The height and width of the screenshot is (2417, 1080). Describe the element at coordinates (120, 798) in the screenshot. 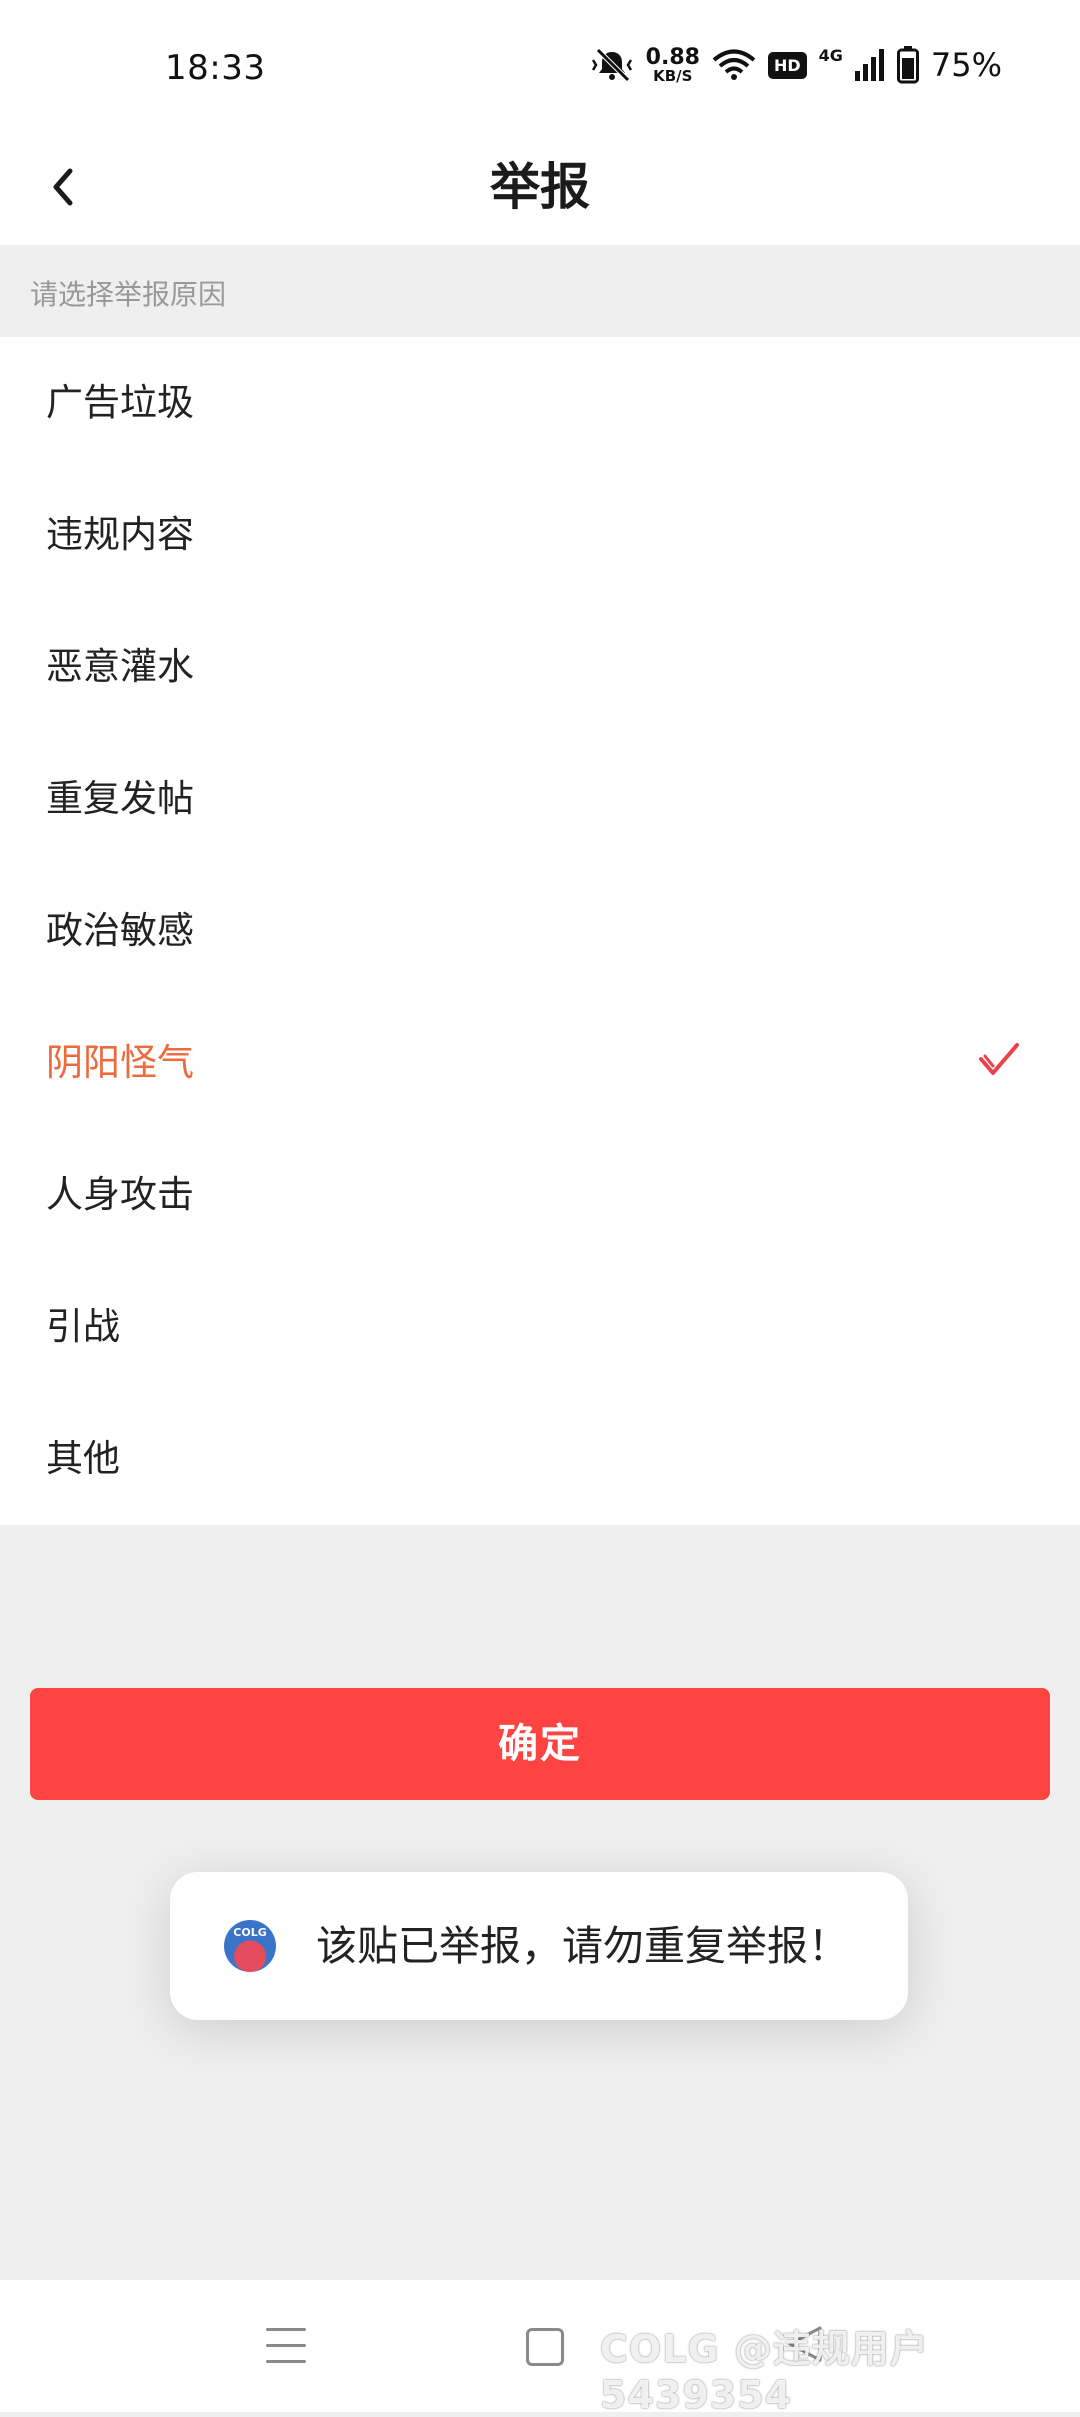

I see `reason-label: 重复发帖` at that location.